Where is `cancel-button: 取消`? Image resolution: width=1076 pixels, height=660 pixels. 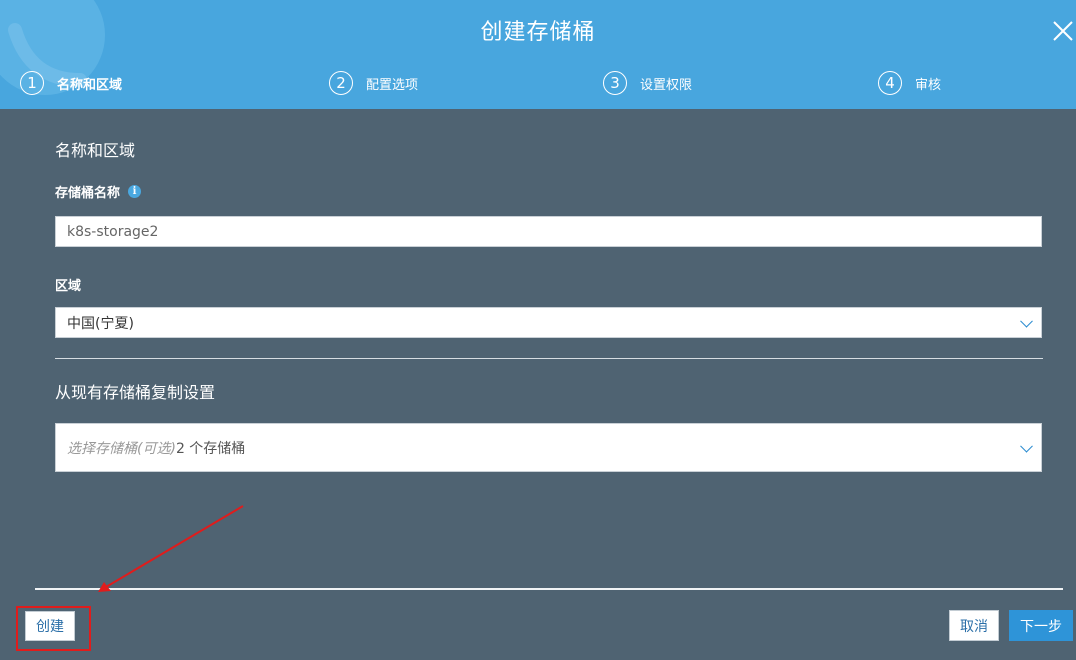 cancel-button: 取消 is located at coordinates (974, 625).